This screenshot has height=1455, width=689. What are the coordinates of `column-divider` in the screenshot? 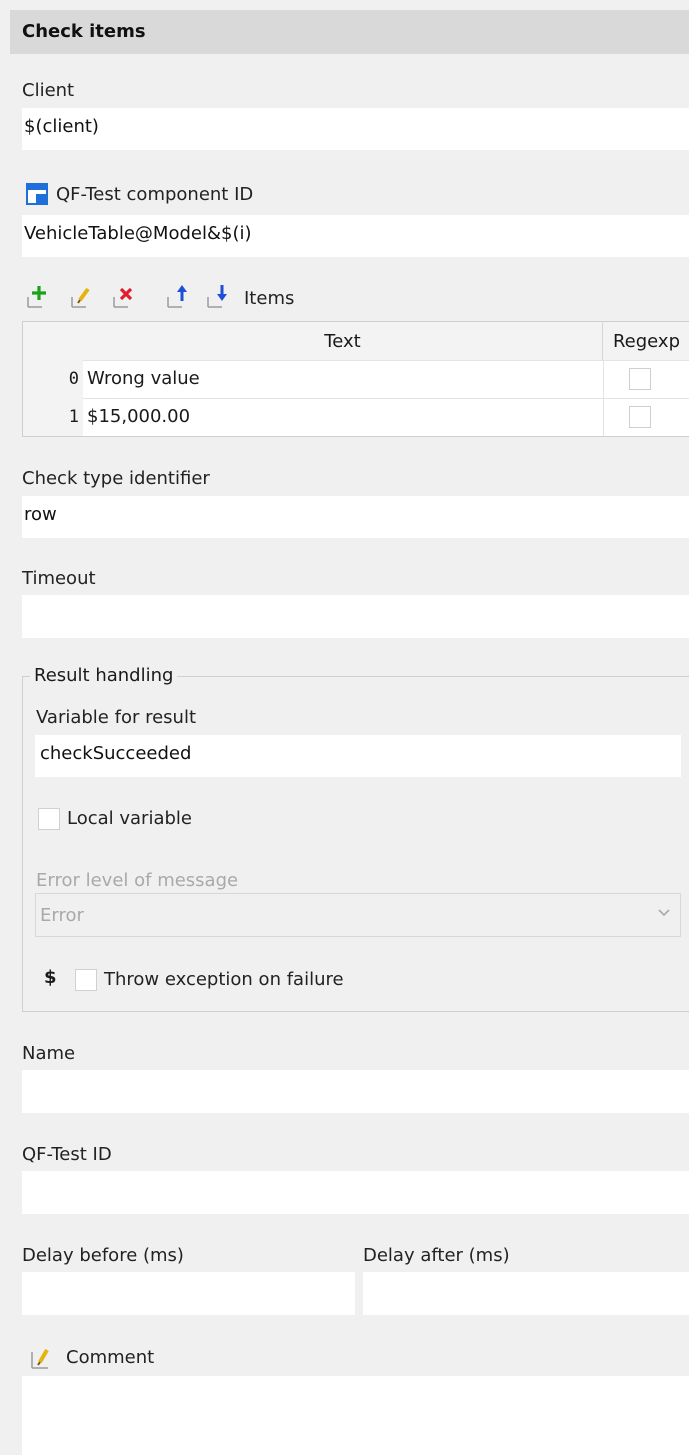 It's located at (603, 398).